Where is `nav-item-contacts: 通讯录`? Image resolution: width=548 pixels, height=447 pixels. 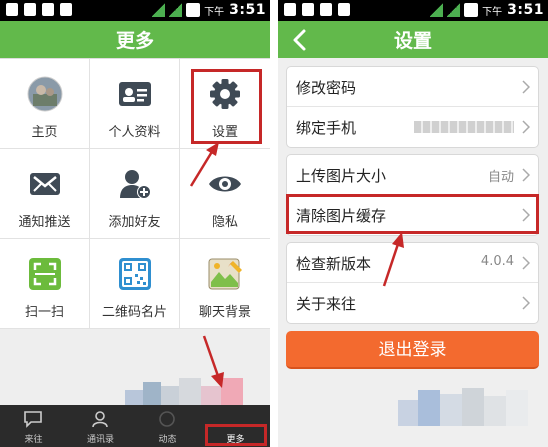
nav-item-contacts: 通讯录 is located at coordinates (100, 426).